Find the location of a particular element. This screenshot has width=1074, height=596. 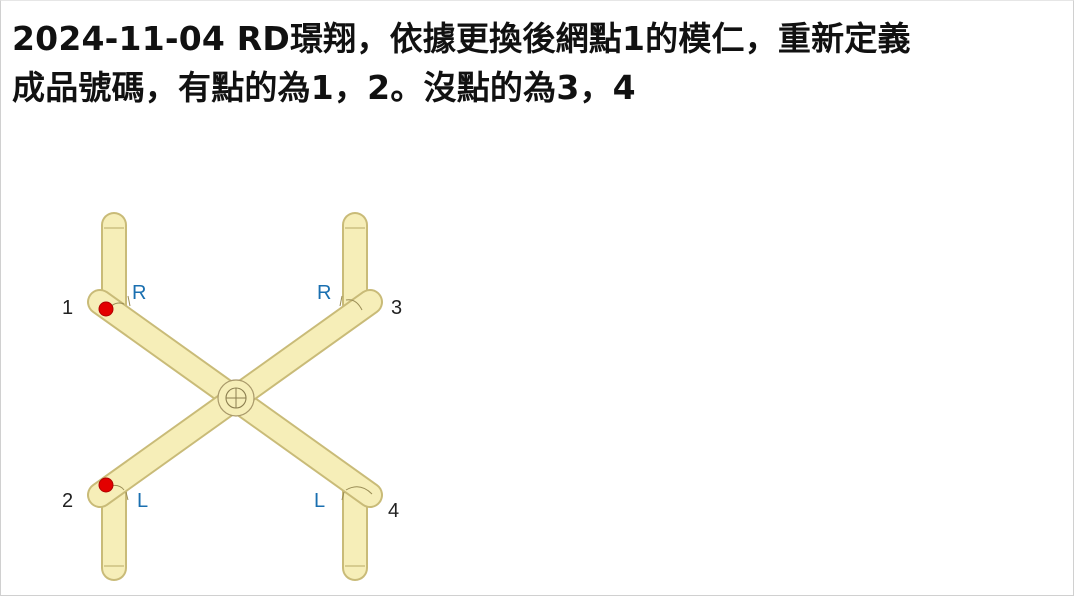

label-2: 2 is located at coordinates (67, 501).